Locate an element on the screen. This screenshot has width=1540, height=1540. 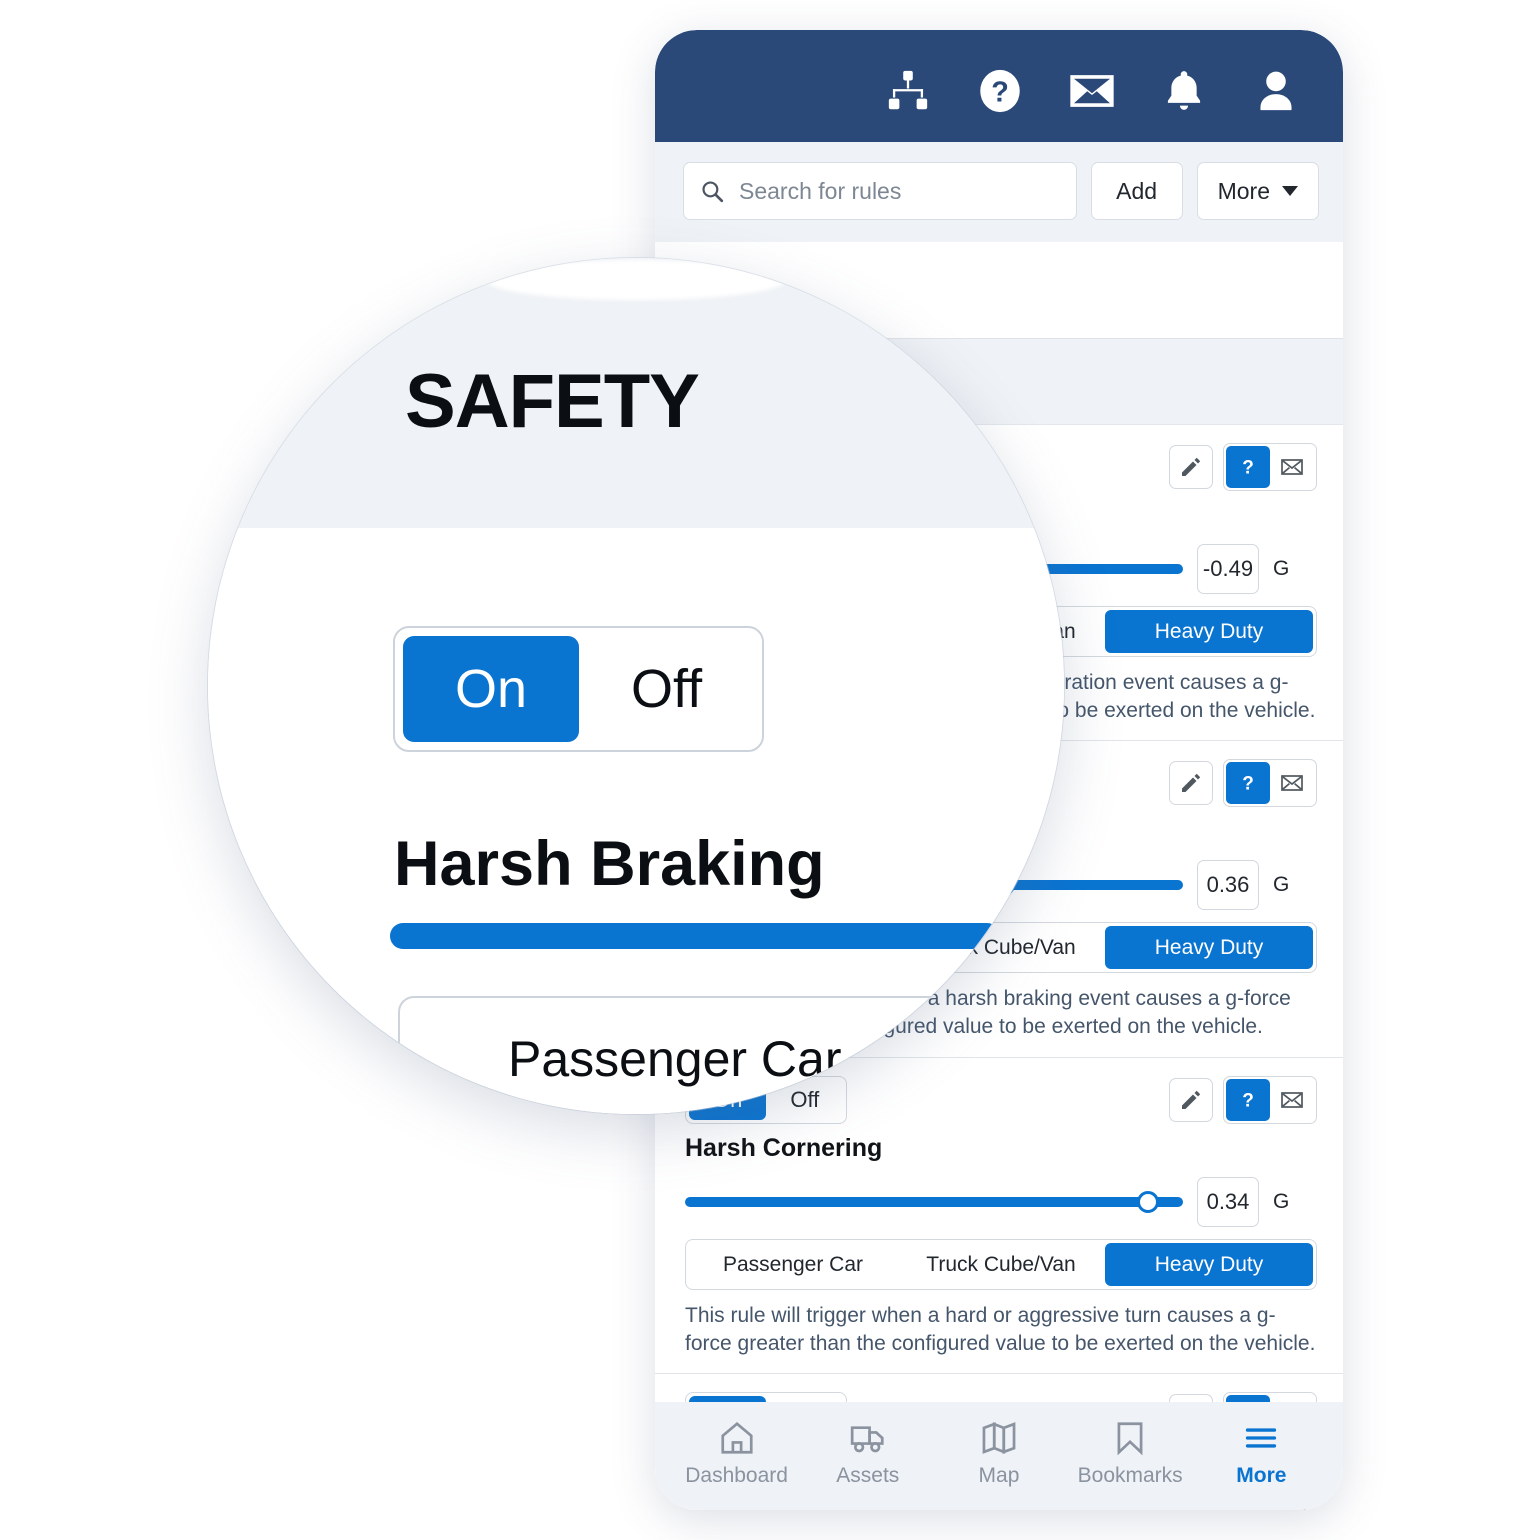
gforce-slider is located at coordinates (934, 1201).